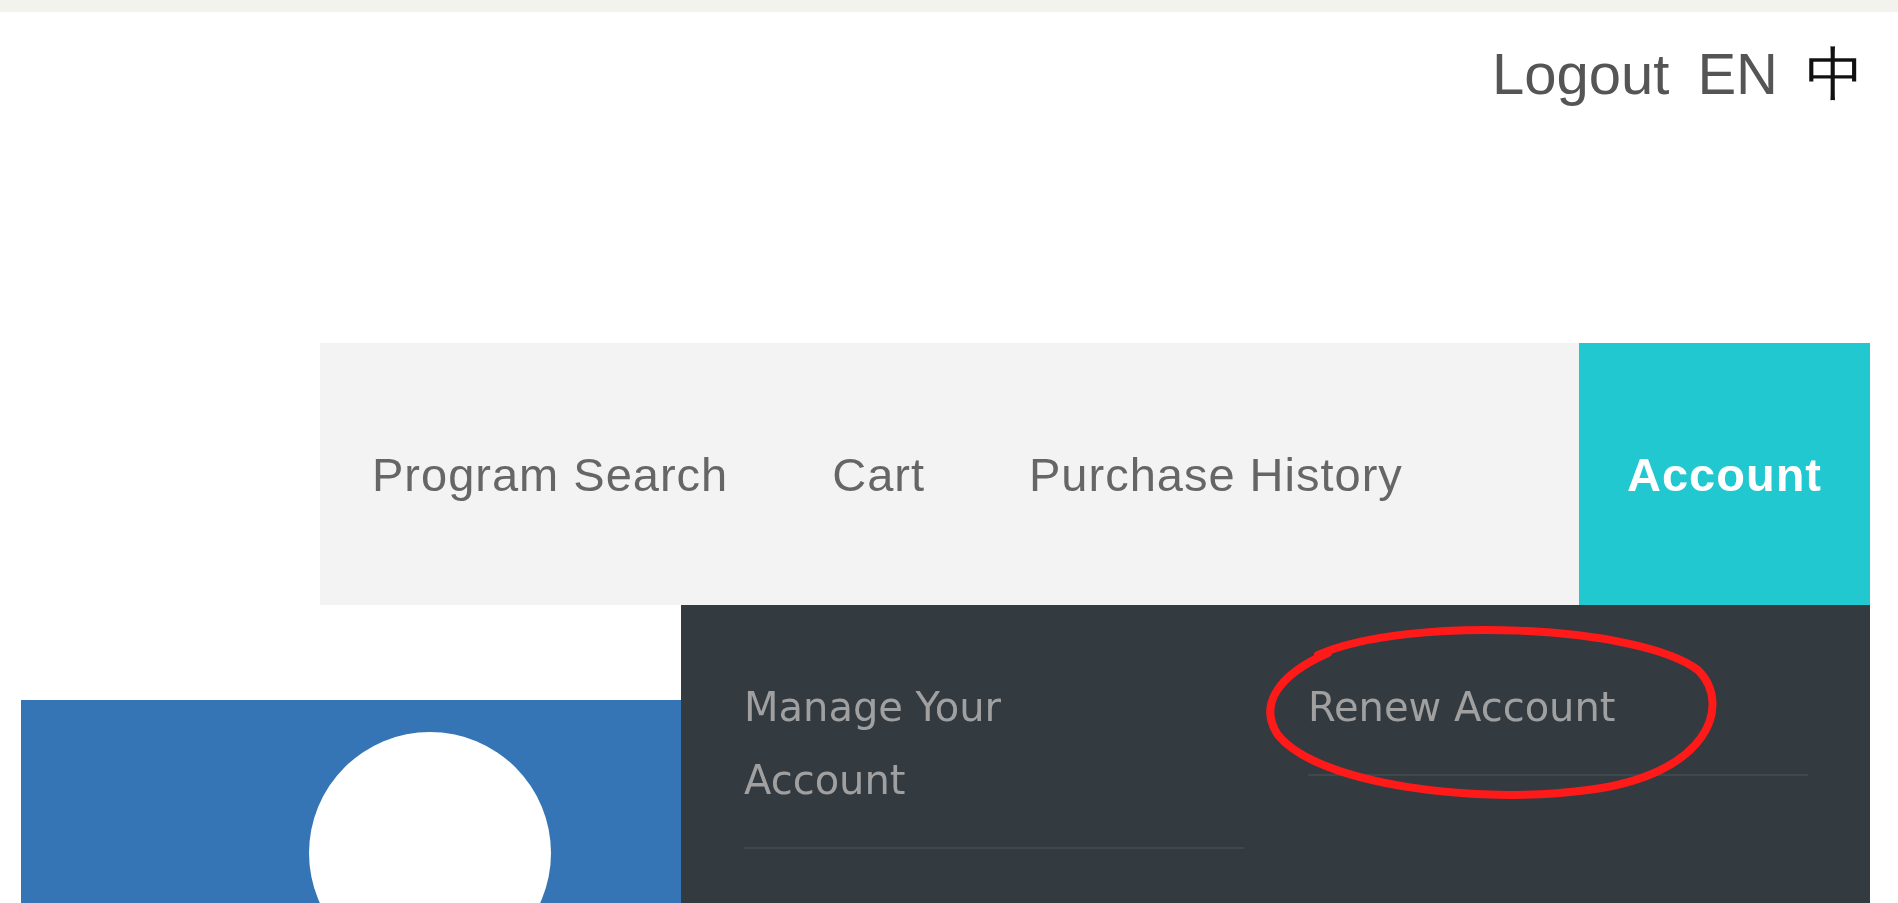  Describe the element at coordinates (878, 474) in the screenshot. I see `nav-tab: Cart` at that location.